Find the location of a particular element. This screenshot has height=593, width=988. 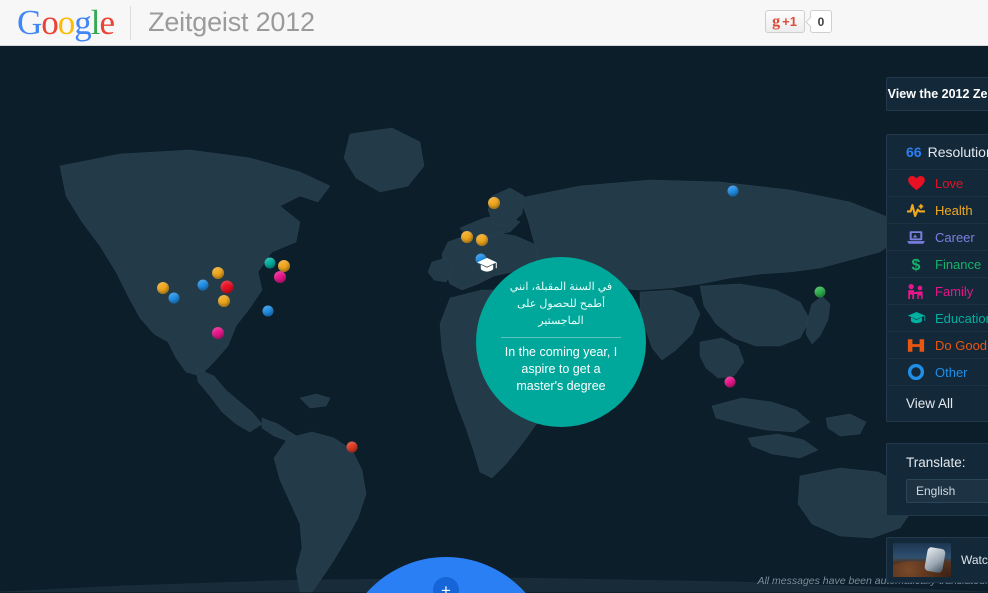

header-divider is located at coordinates (131, 22).